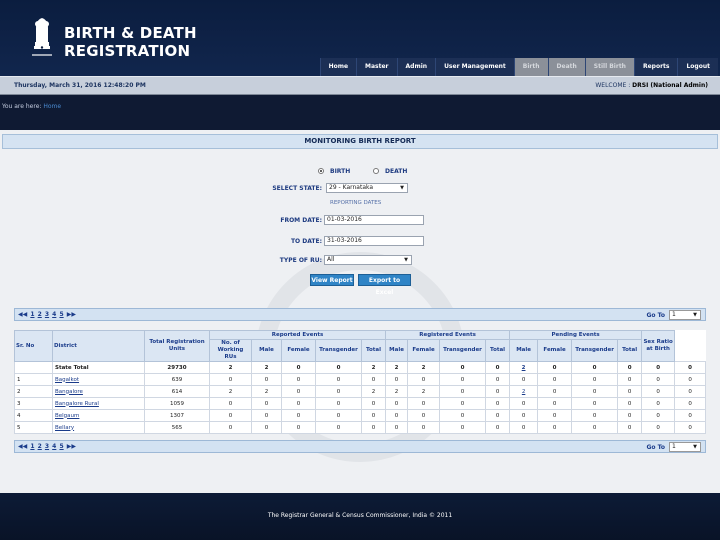  I want to click on from-date-input: 01-03-2016, so click(374, 220).